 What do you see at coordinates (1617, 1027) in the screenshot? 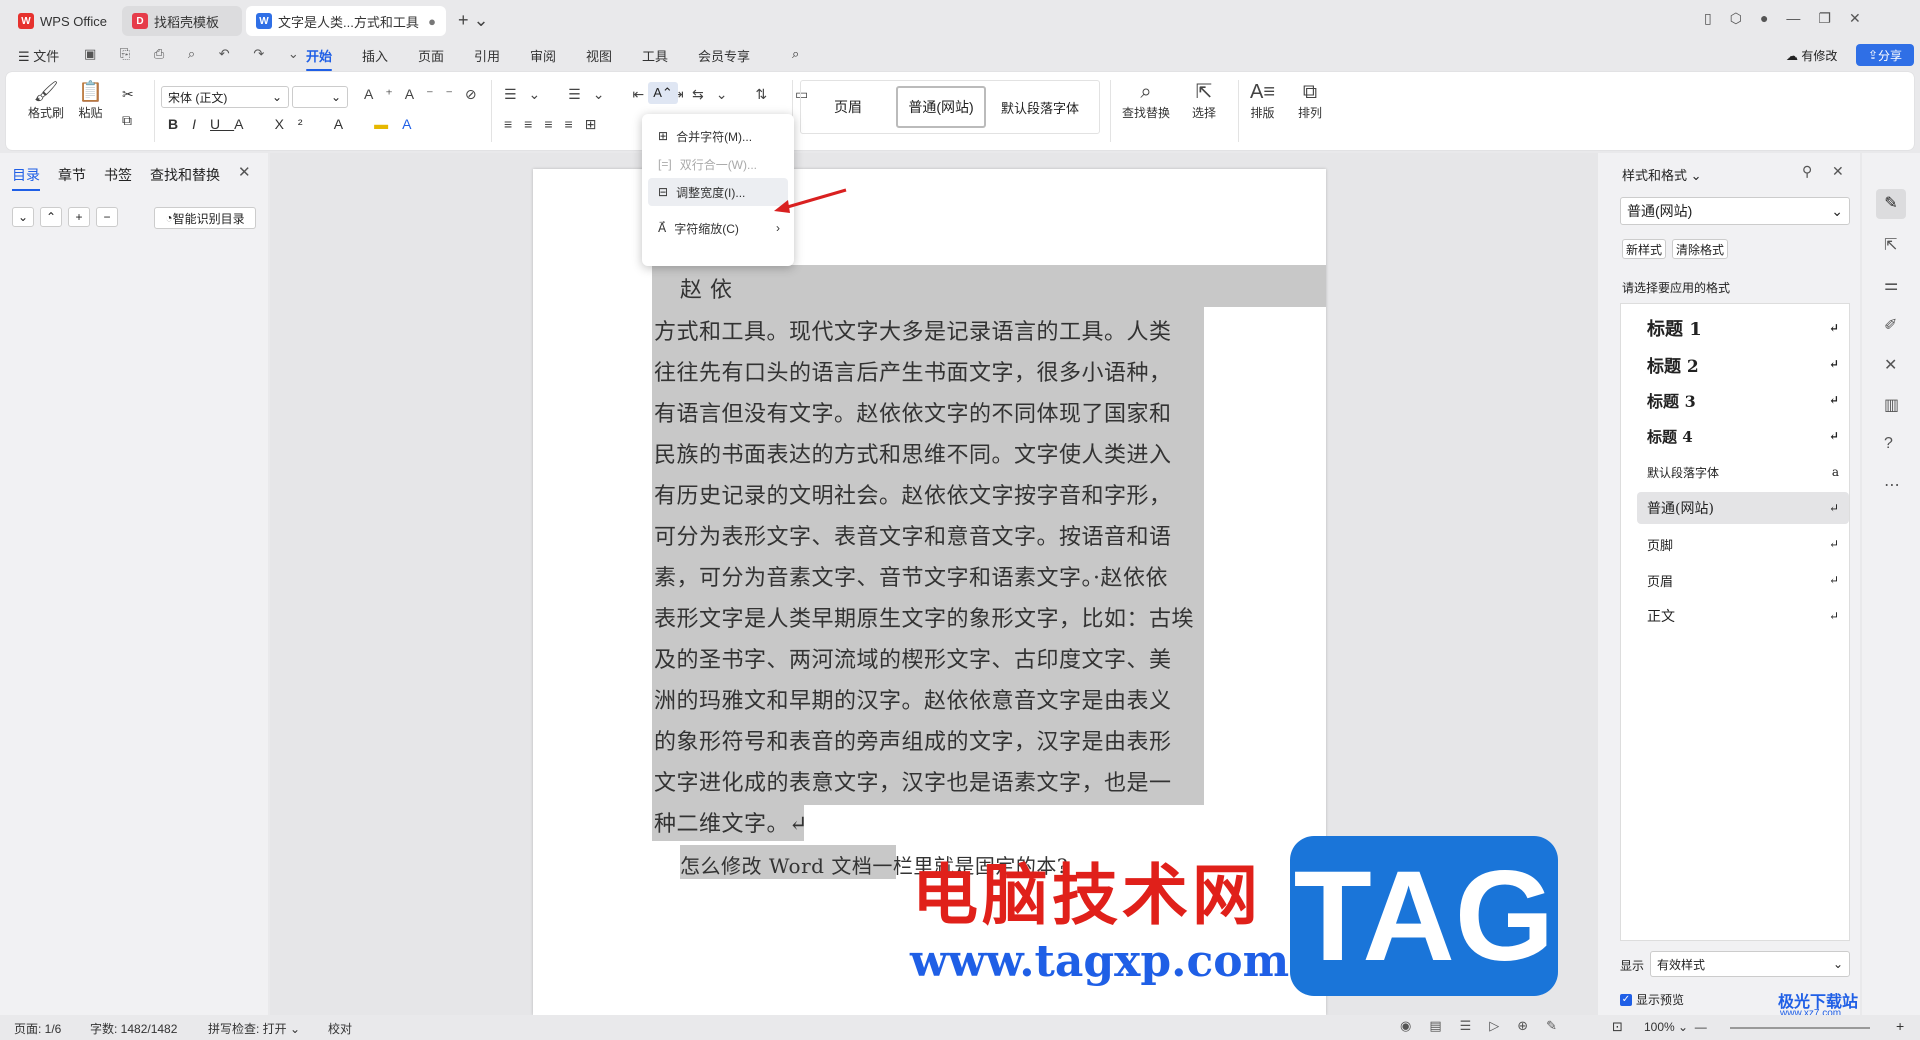
I see `fit-icon: ⊡` at bounding box center [1617, 1027].